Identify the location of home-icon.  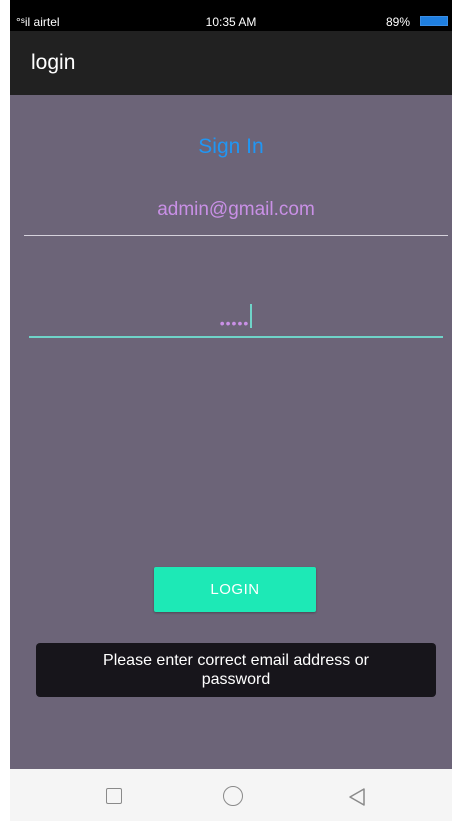
(233, 796).